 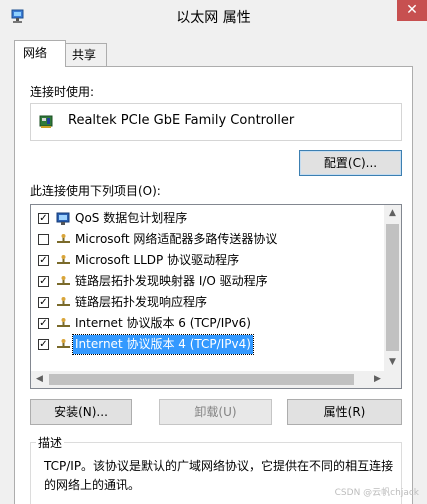 I want to click on window-title: 以太网 属性, so click(x=213, y=18).